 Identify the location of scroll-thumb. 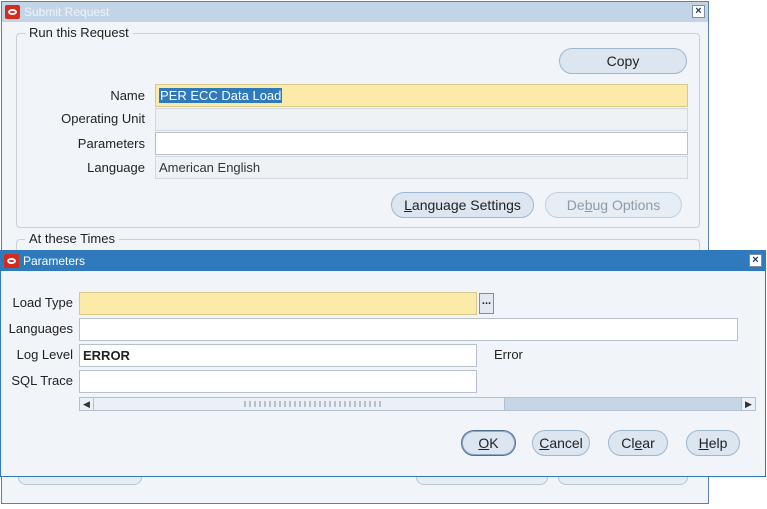
(299, 404).